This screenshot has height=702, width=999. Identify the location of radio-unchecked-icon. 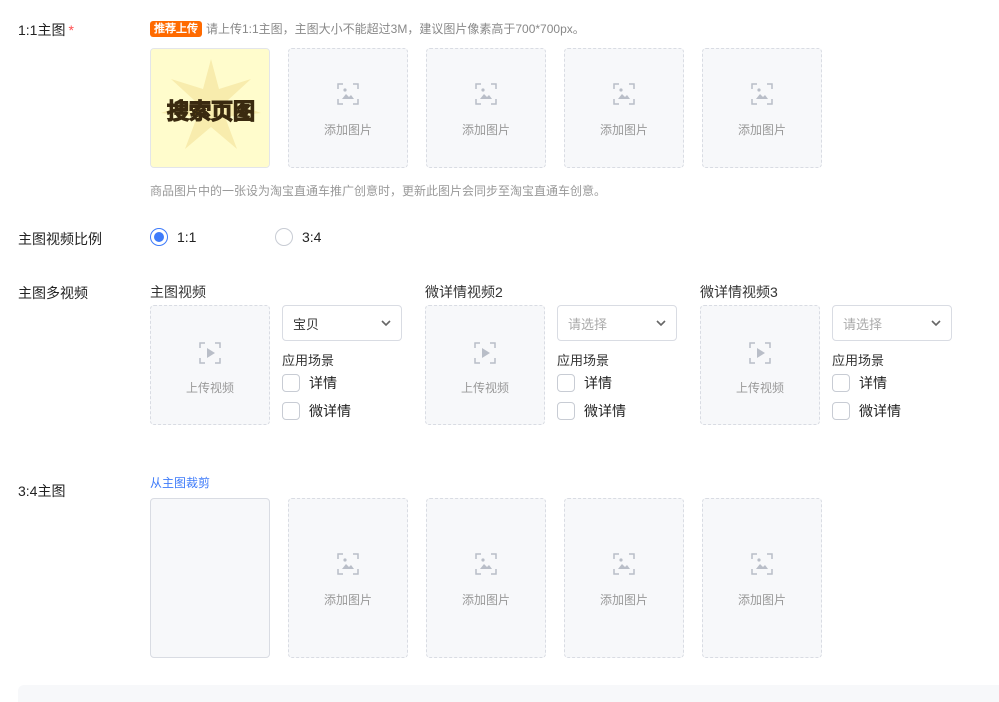
(284, 237).